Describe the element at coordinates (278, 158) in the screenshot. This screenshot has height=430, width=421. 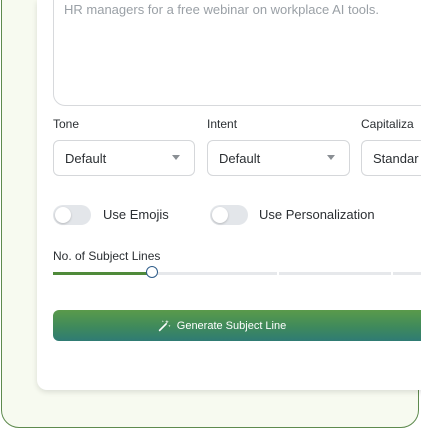
I see `intent-select: Default` at that location.